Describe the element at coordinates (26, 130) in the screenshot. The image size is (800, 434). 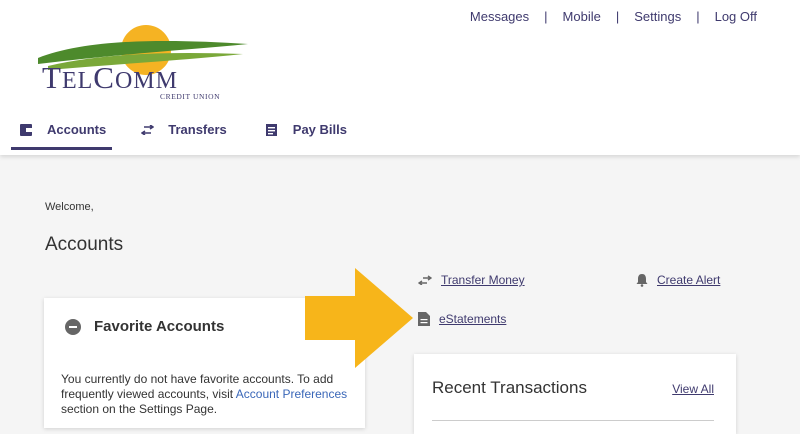
I see `wallet-icon` at that location.